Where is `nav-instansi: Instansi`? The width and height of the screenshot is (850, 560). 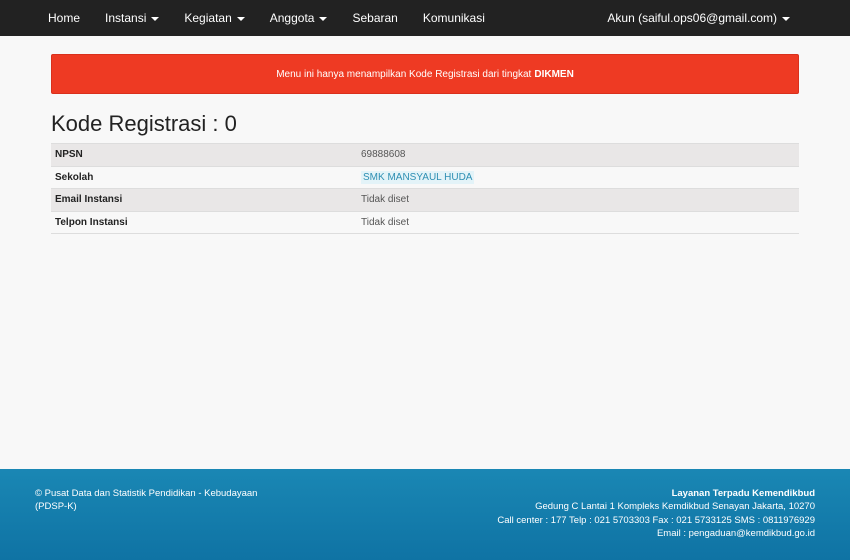
nav-instansi: Instansi is located at coordinates (132, 18).